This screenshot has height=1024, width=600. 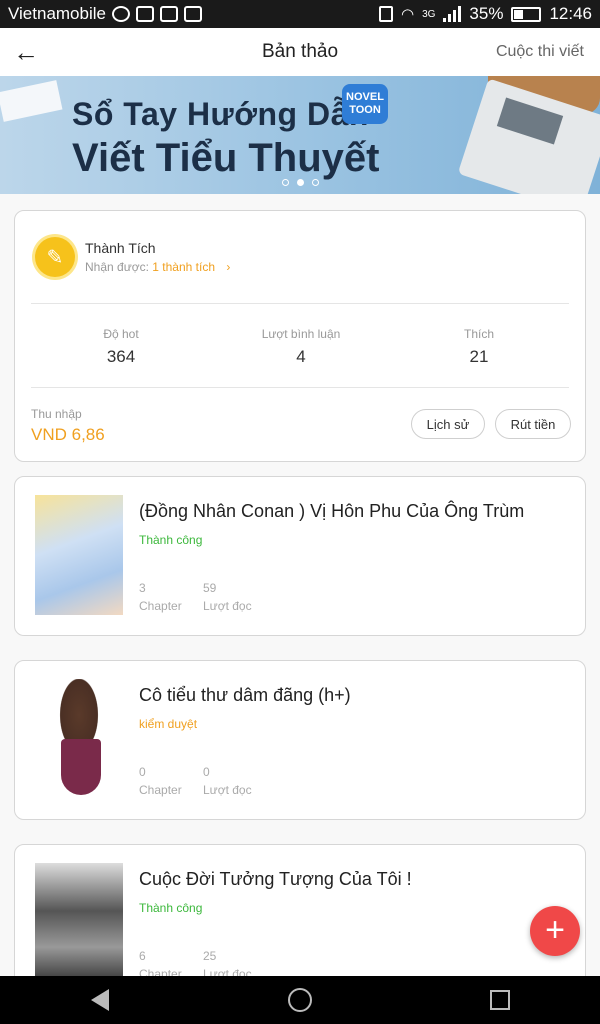 What do you see at coordinates (479, 356) in the screenshot?
I see `metric-value: 21` at bounding box center [479, 356].